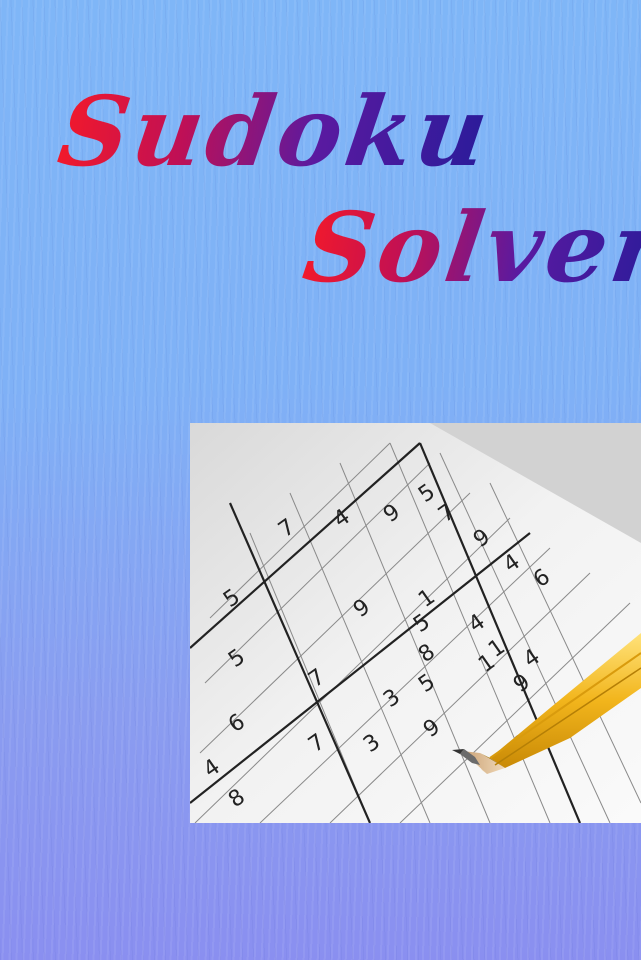  What do you see at coordinates (275, 131) in the screenshot?
I see `title-word-sudoku: Sudoku` at bounding box center [275, 131].